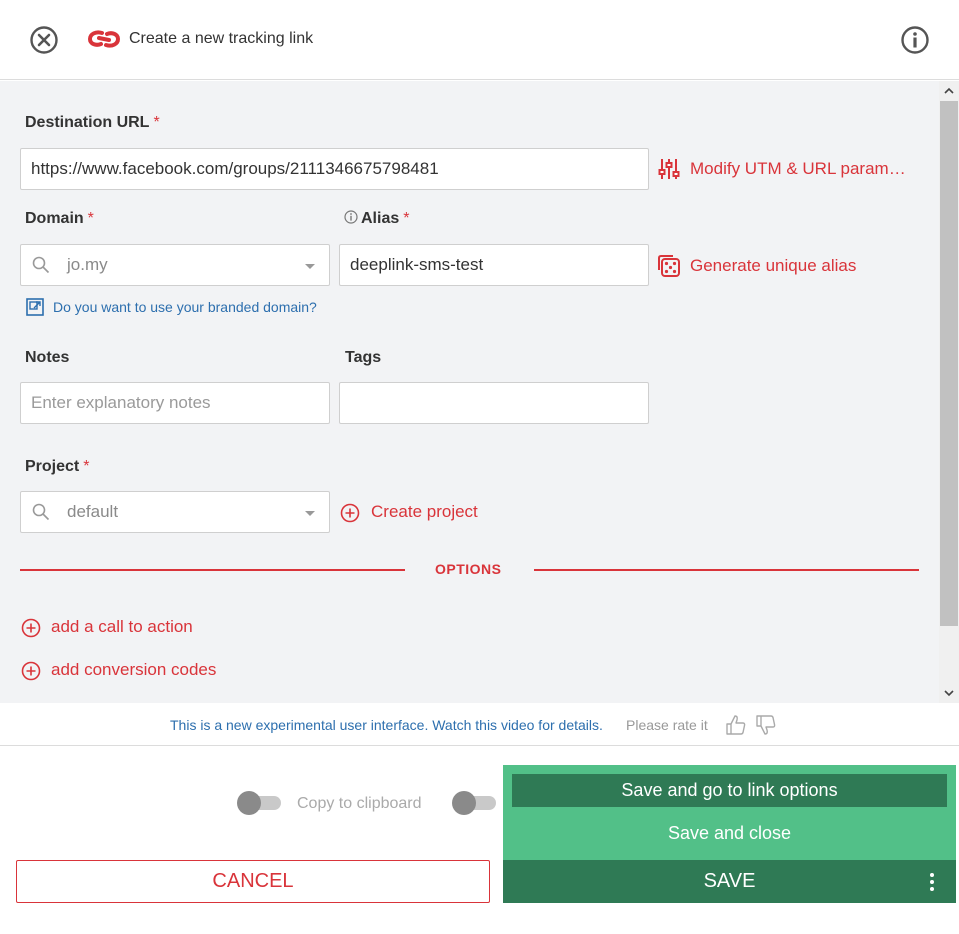 Image resolution: width=959 pixels, height=934 pixels. I want to click on alias-input: deeplink-sms-test, so click(494, 265).